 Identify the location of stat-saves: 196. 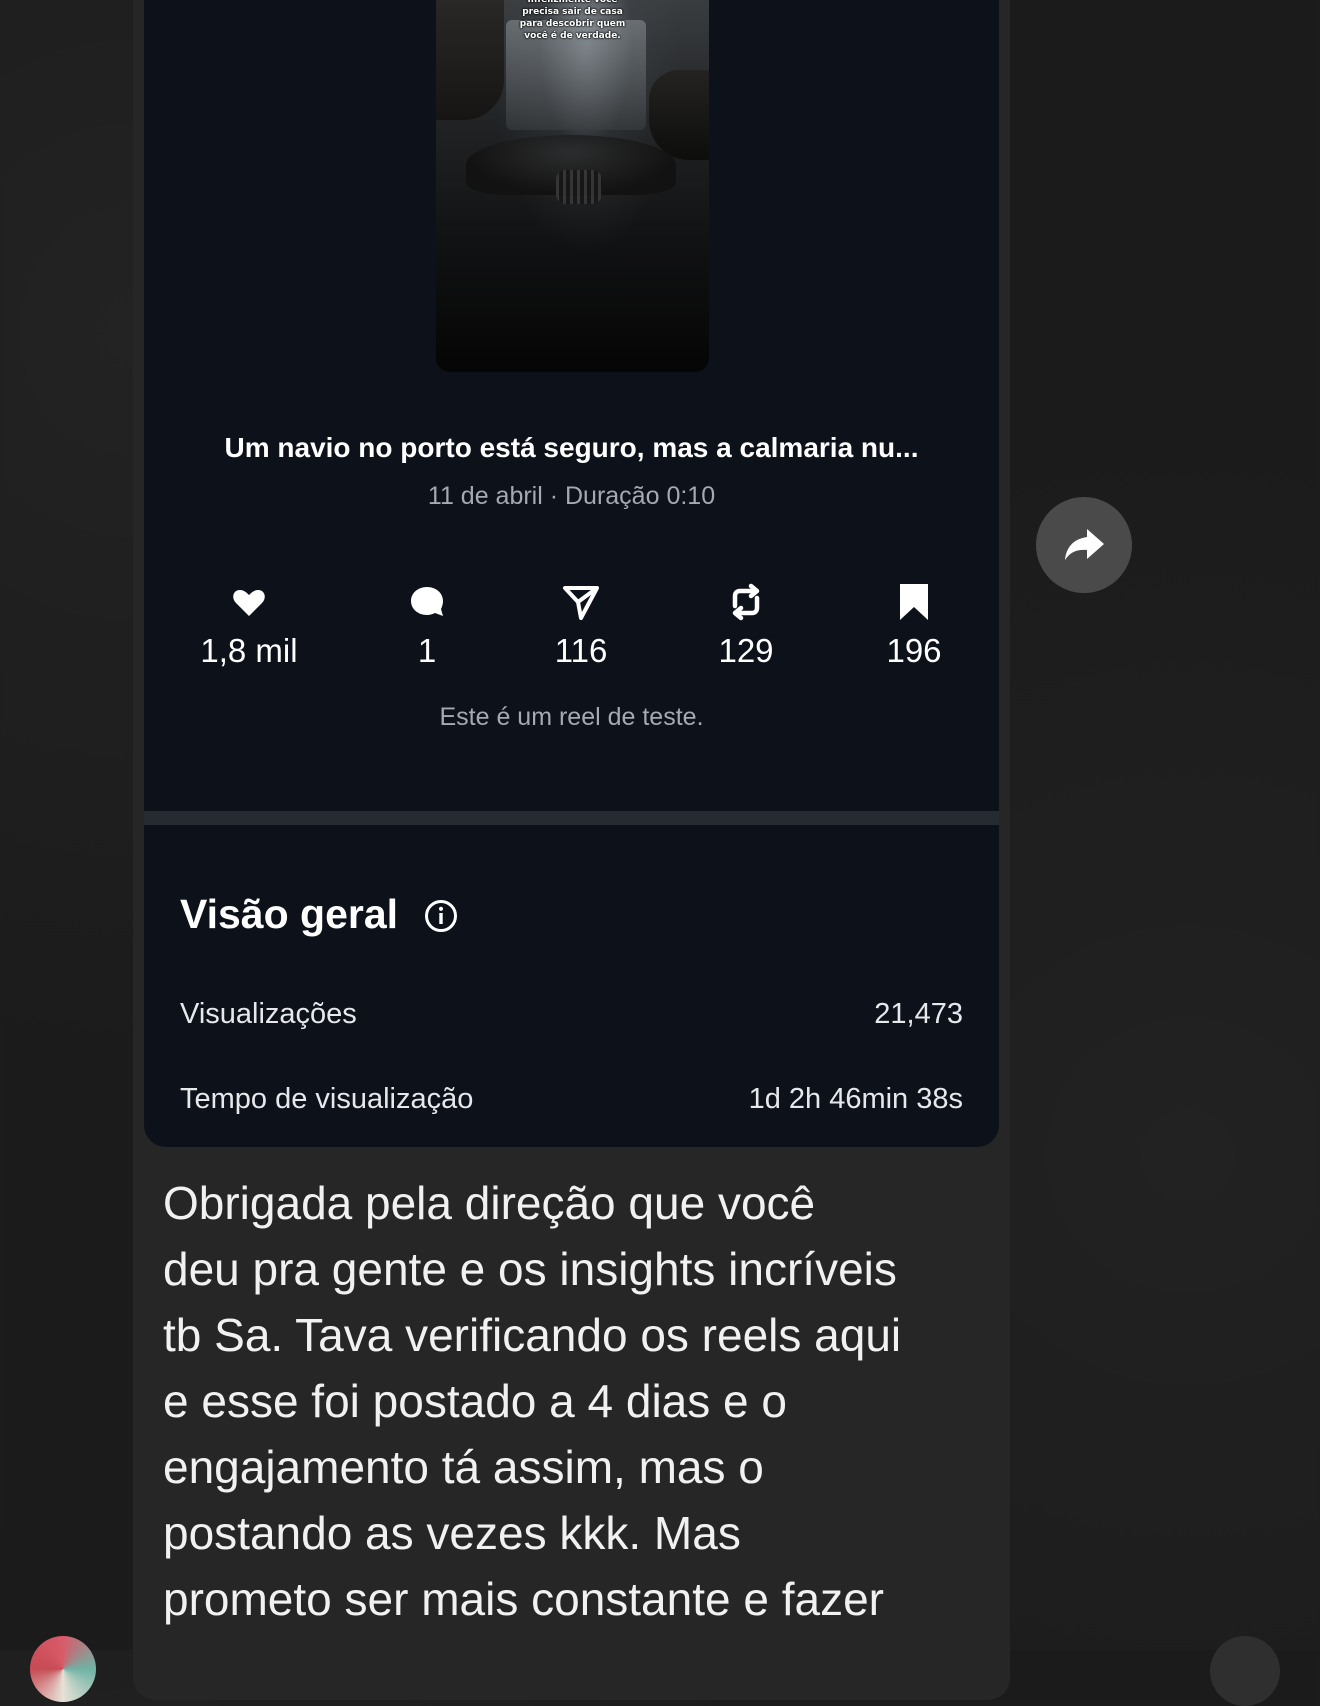
(914, 626).